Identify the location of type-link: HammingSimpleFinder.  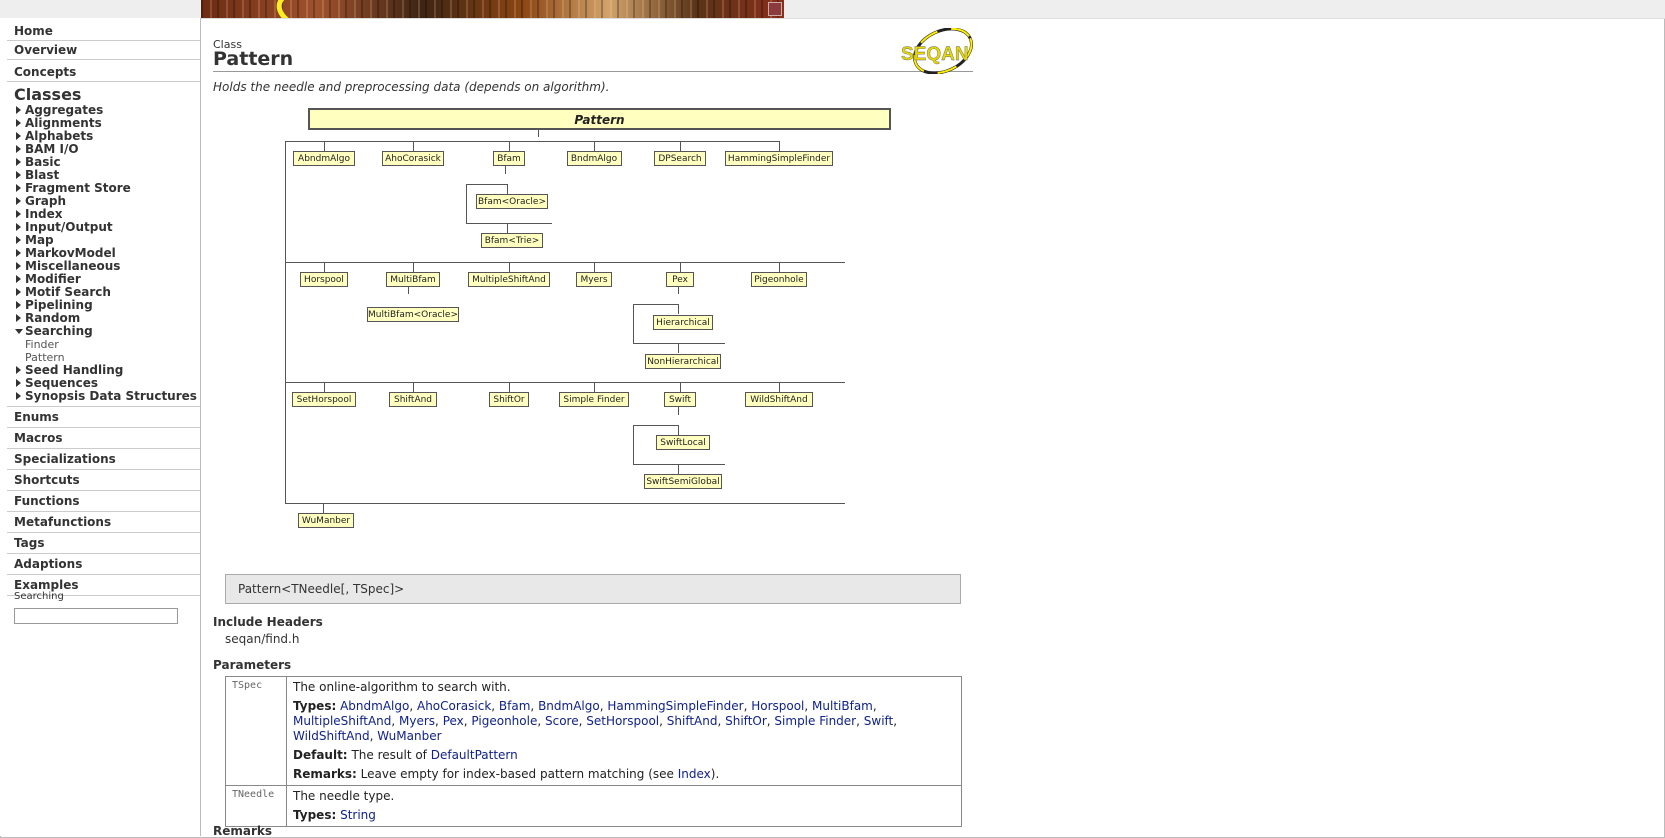
(675, 706).